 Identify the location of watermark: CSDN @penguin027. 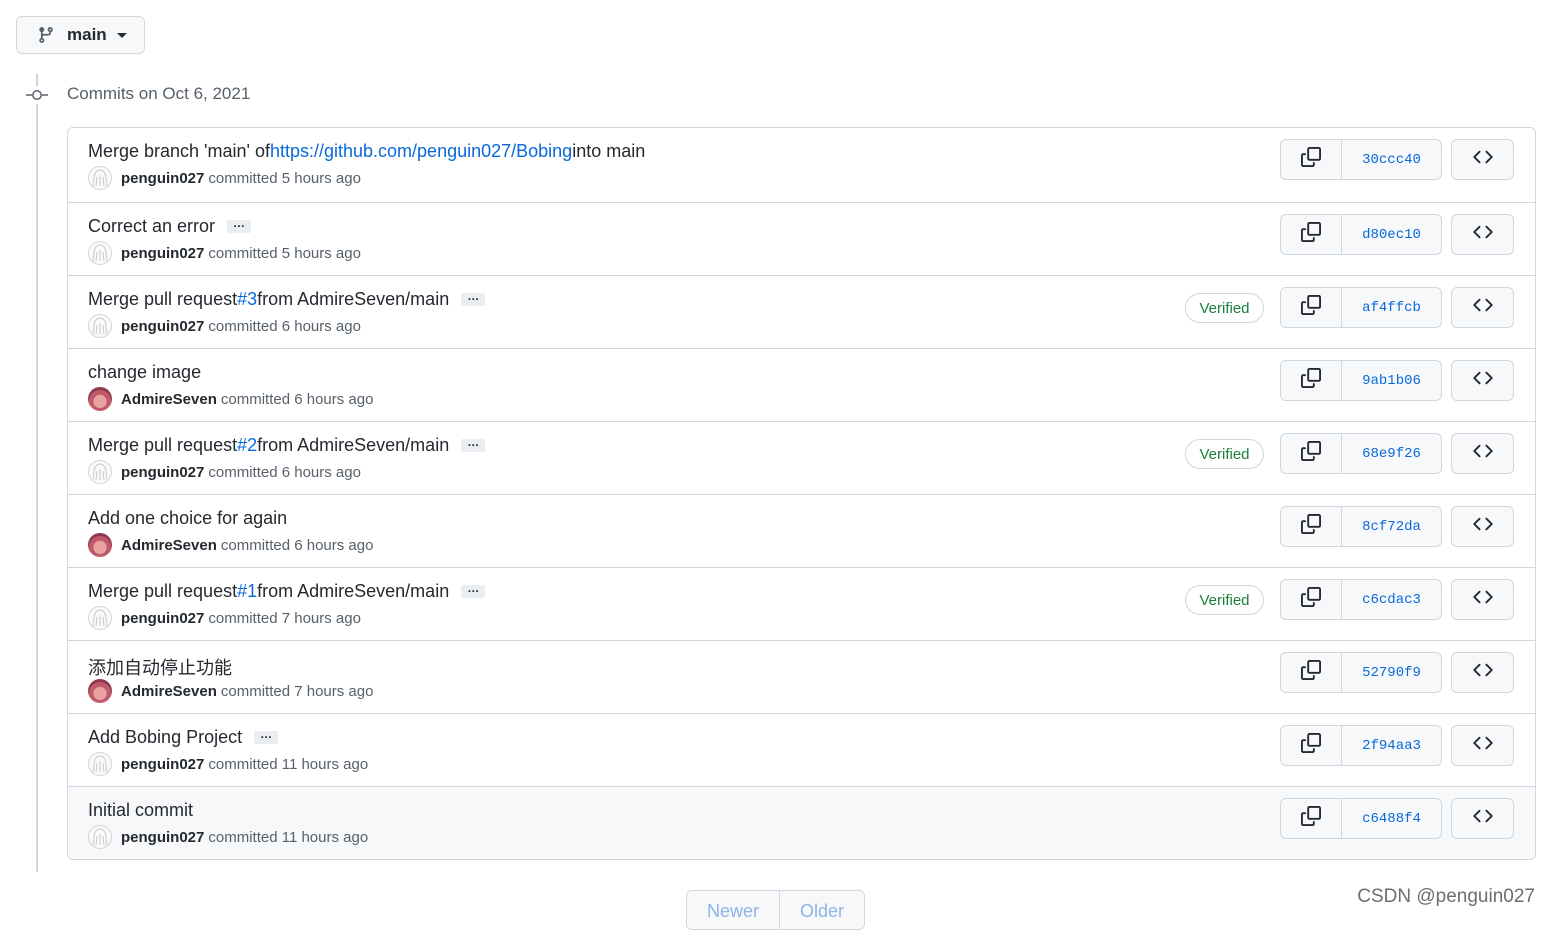
(1446, 896).